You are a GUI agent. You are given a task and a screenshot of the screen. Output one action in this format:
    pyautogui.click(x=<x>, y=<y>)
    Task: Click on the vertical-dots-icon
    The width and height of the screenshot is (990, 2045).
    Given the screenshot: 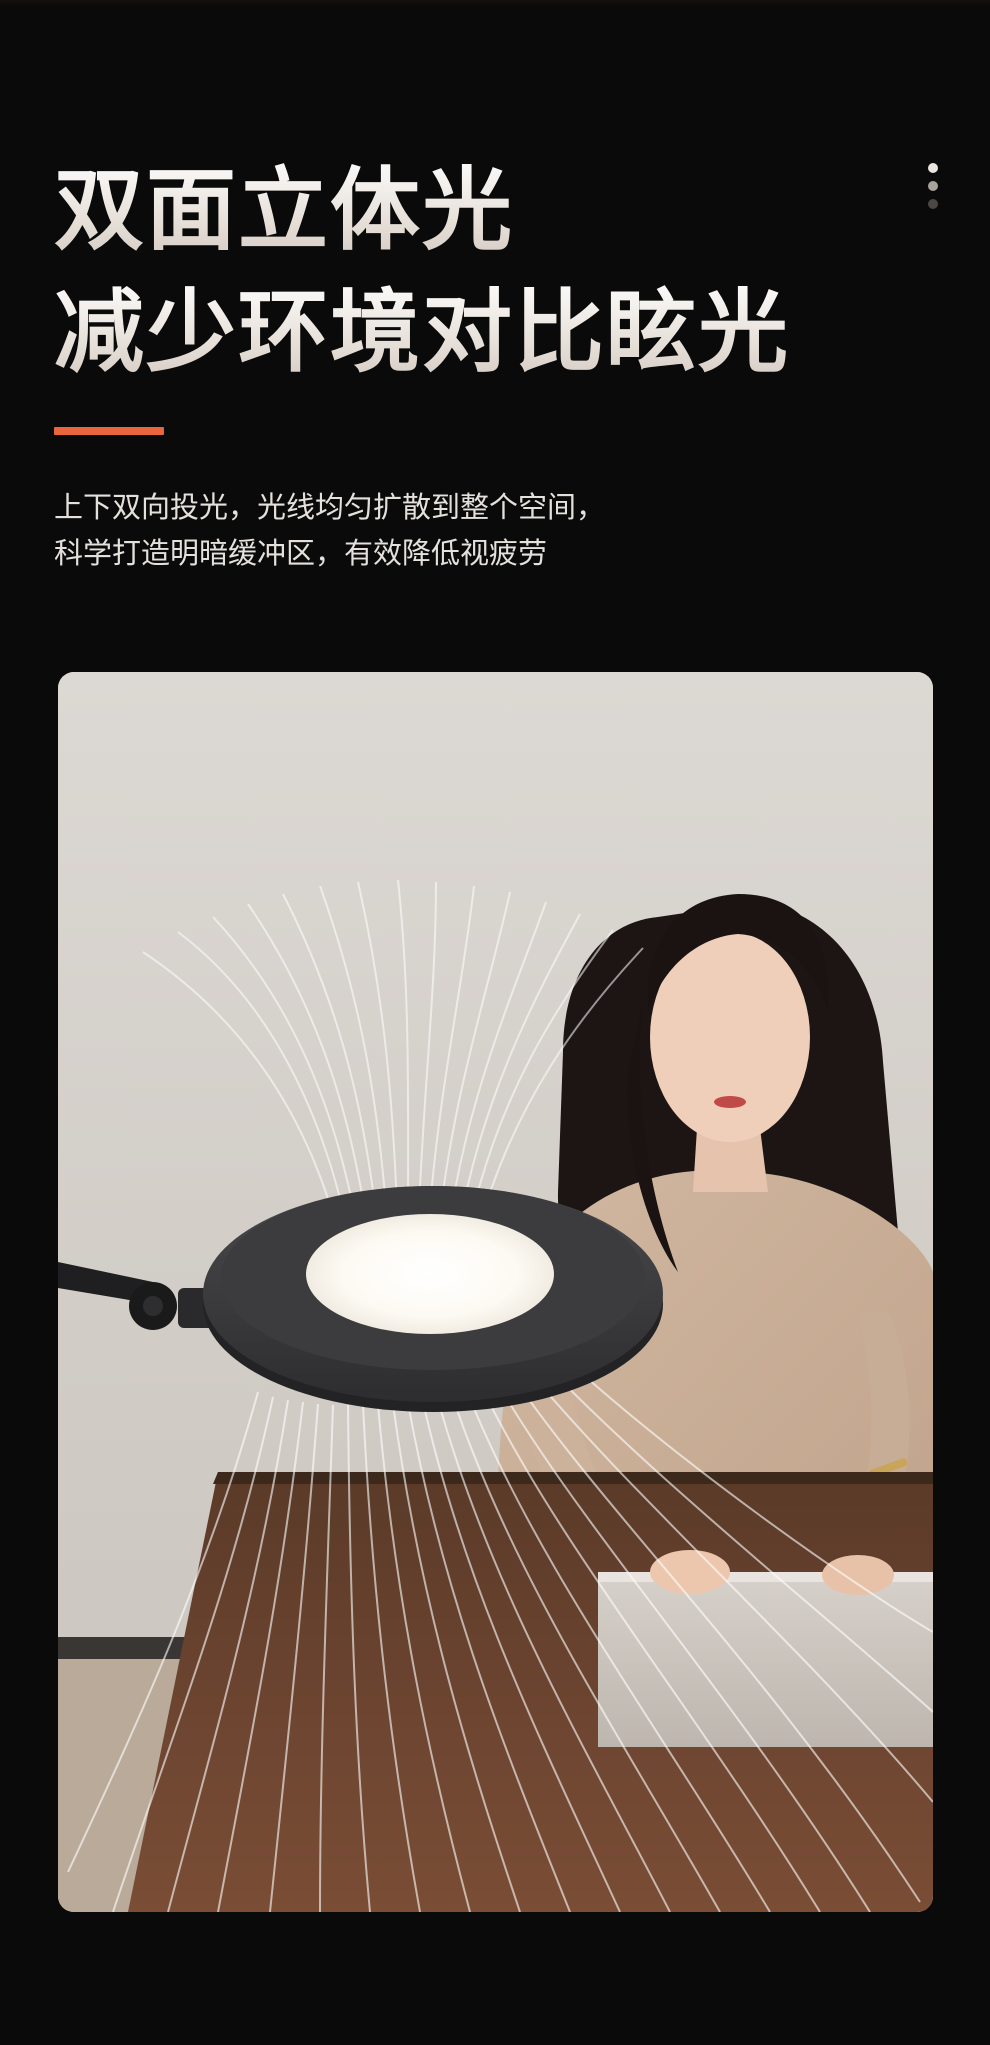 What is the action you would take?
    pyautogui.click(x=933, y=188)
    